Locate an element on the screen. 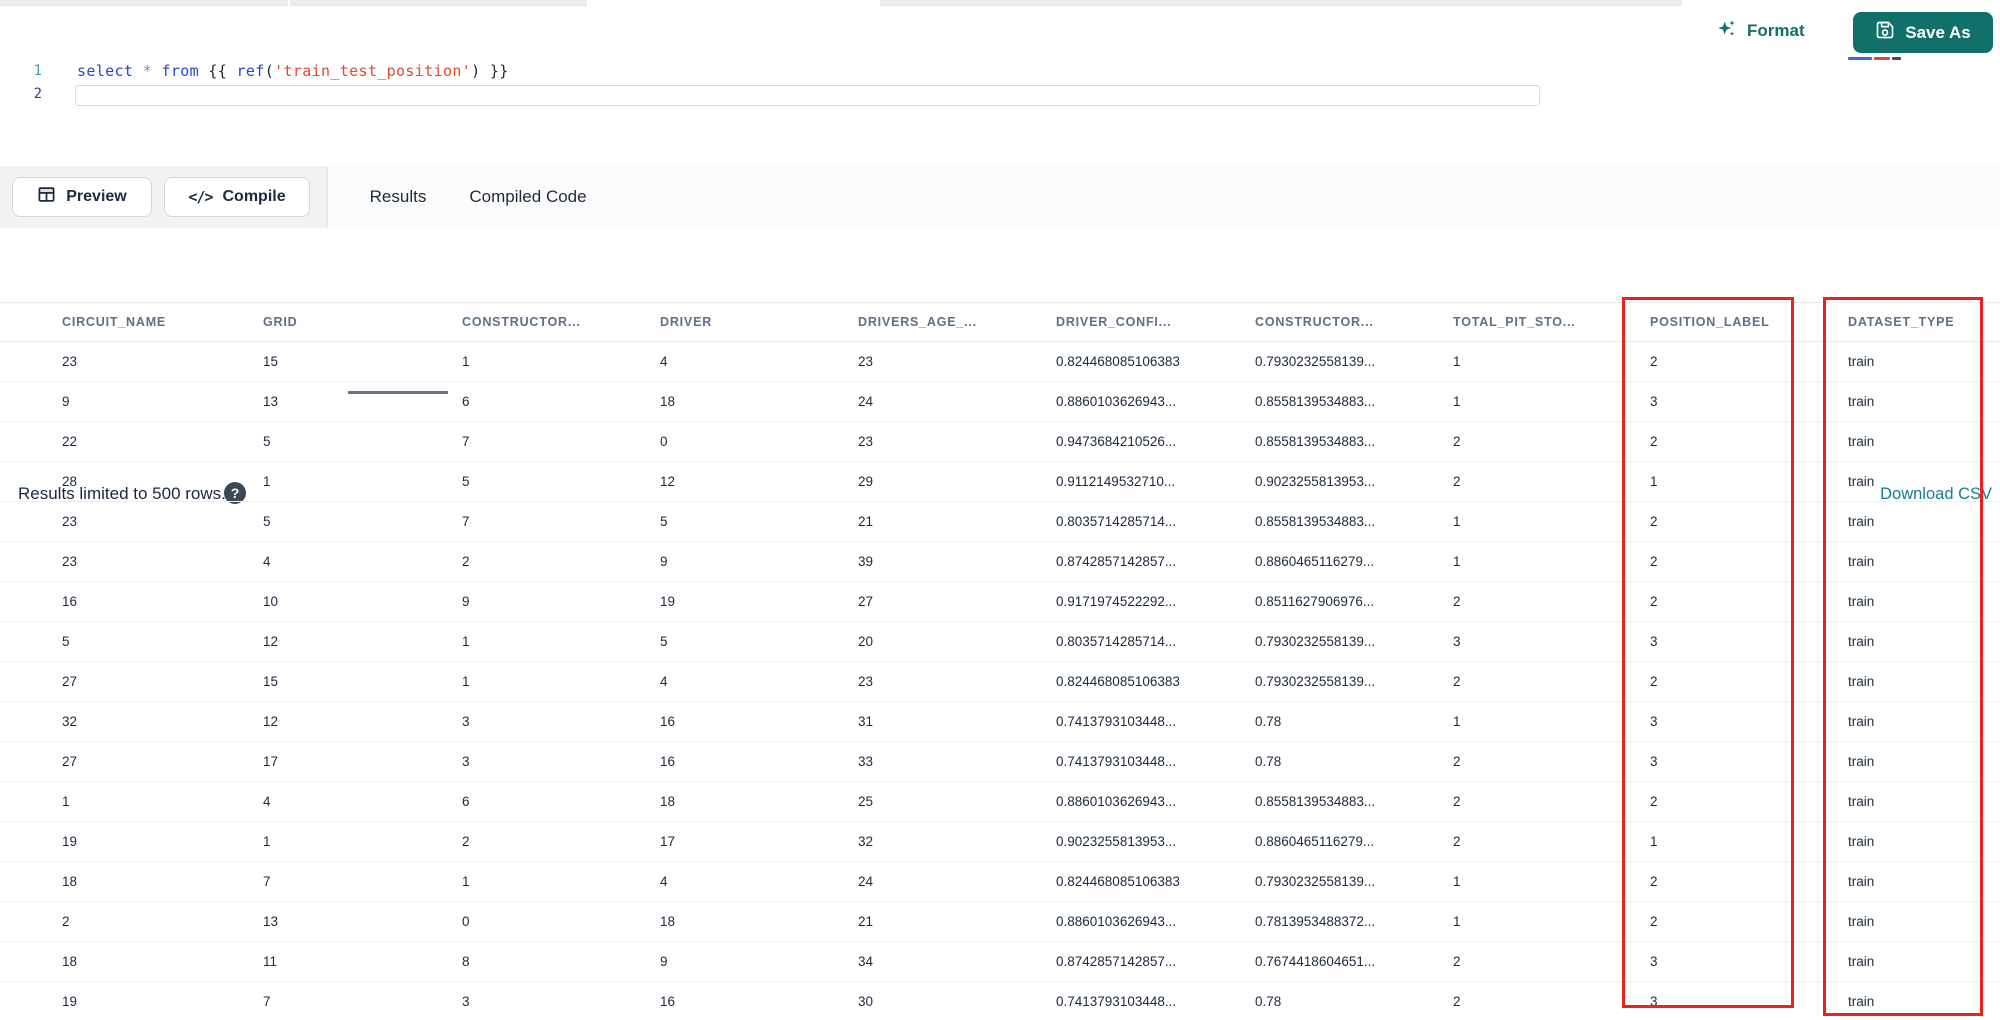 This screenshot has height=1020, width=2000. tab-results: Results is located at coordinates (398, 197).